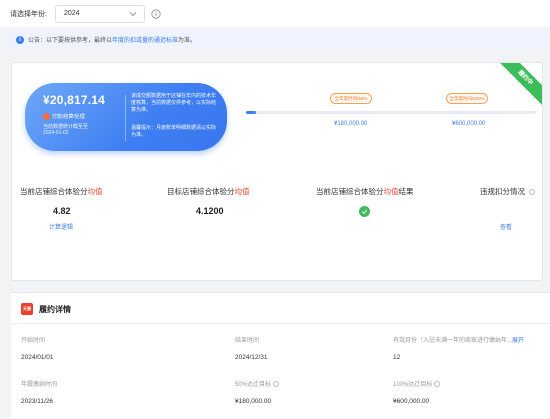  What do you see at coordinates (391, 112) in the screenshot?
I see `progress-track` at bounding box center [391, 112].